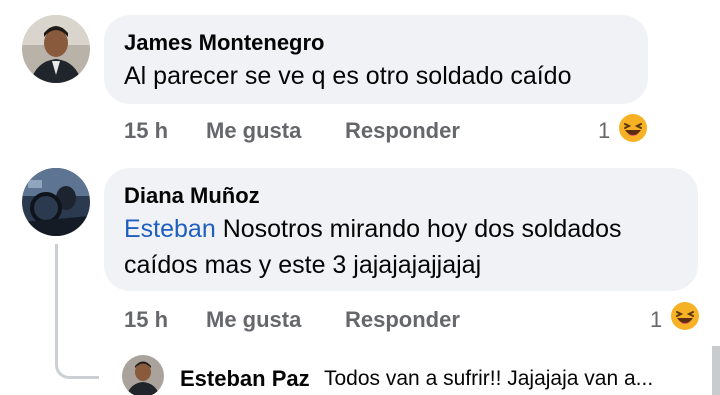  I want to click on comment-text: Nosotros mirando hoy dos soldados, so click(418, 229).